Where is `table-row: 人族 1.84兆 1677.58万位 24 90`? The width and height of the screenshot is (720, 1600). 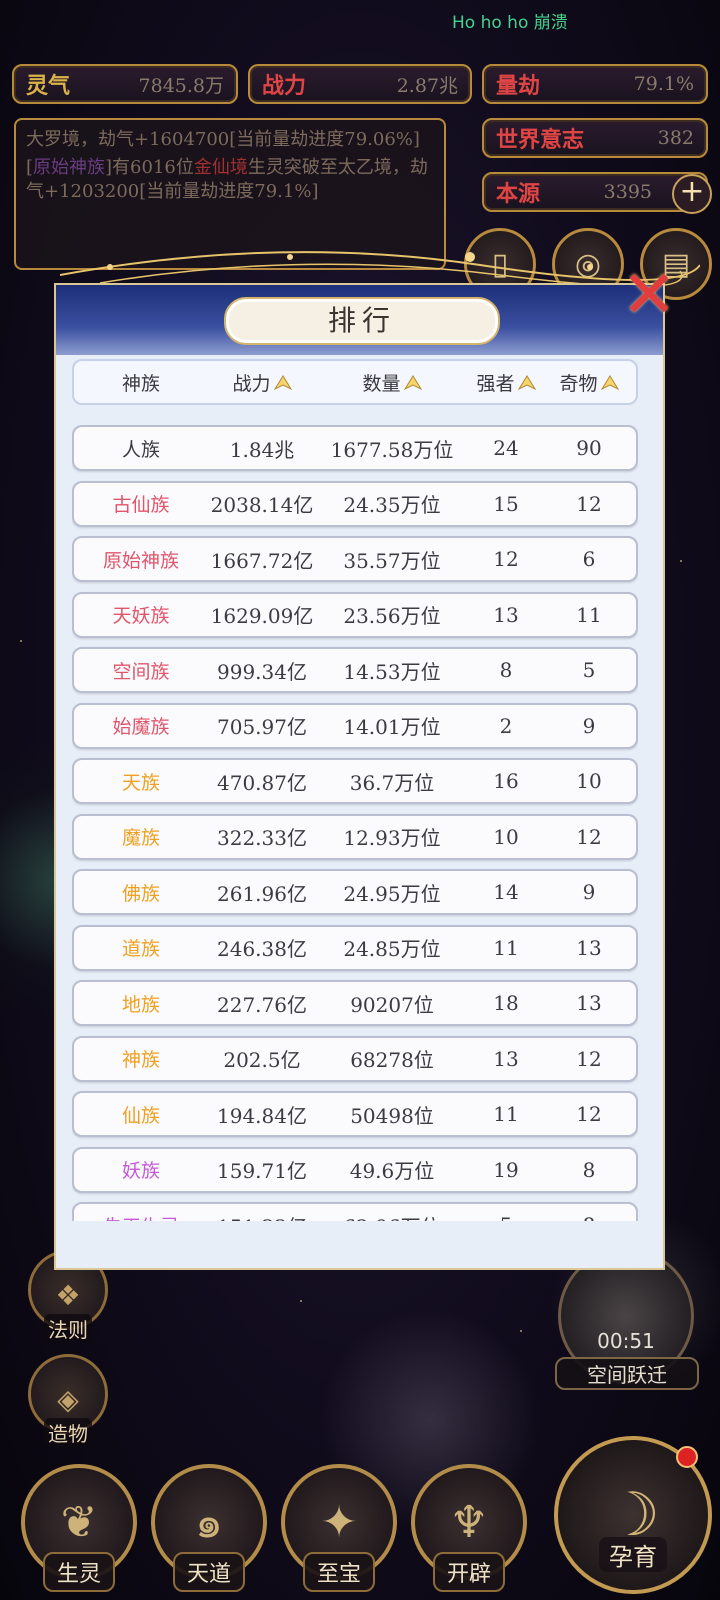
table-row: 人族 1.84兆 1677.58万位 24 90 is located at coordinates (355, 448).